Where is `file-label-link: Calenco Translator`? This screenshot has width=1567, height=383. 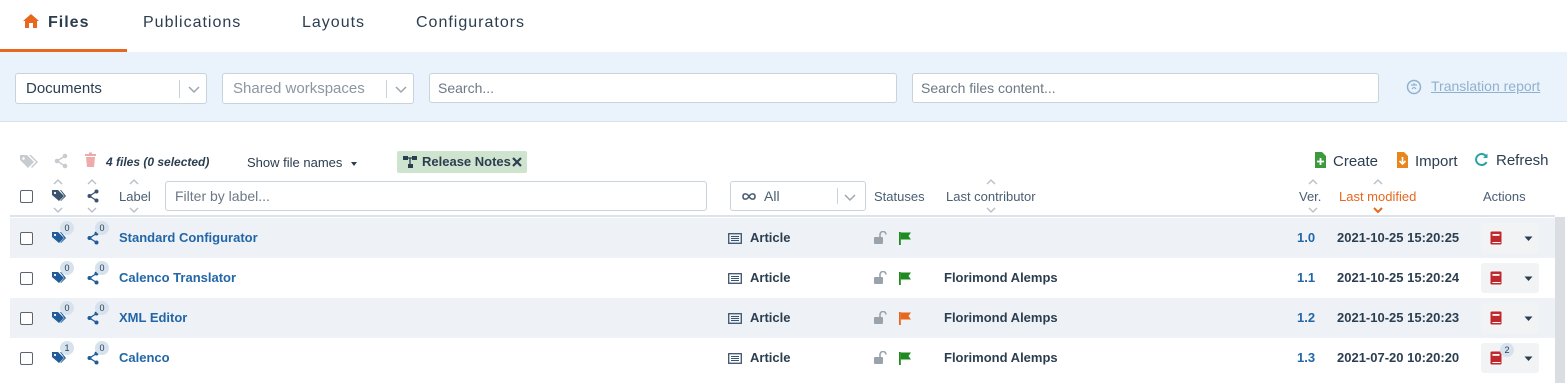 file-label-link: Calenco Translator is located at coordinates (177, 278).